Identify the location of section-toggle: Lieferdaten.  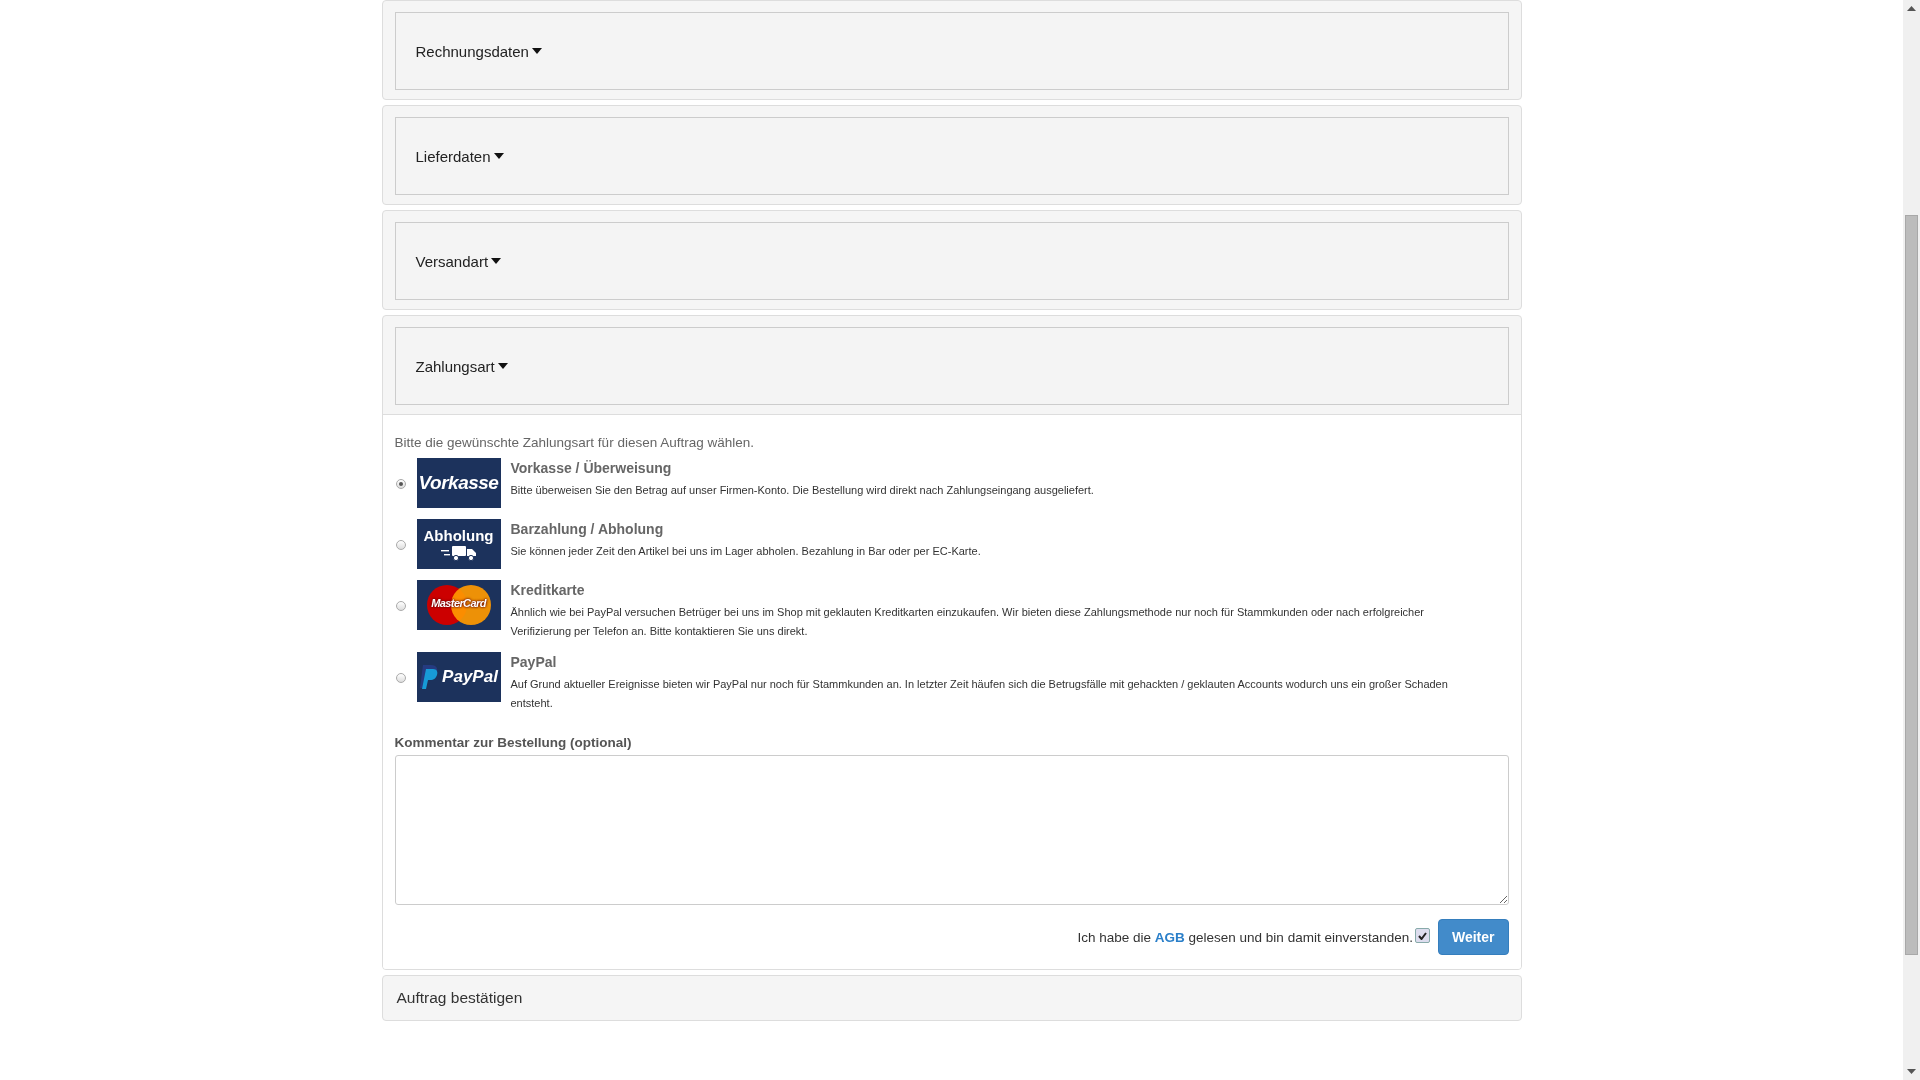
(459, 156).